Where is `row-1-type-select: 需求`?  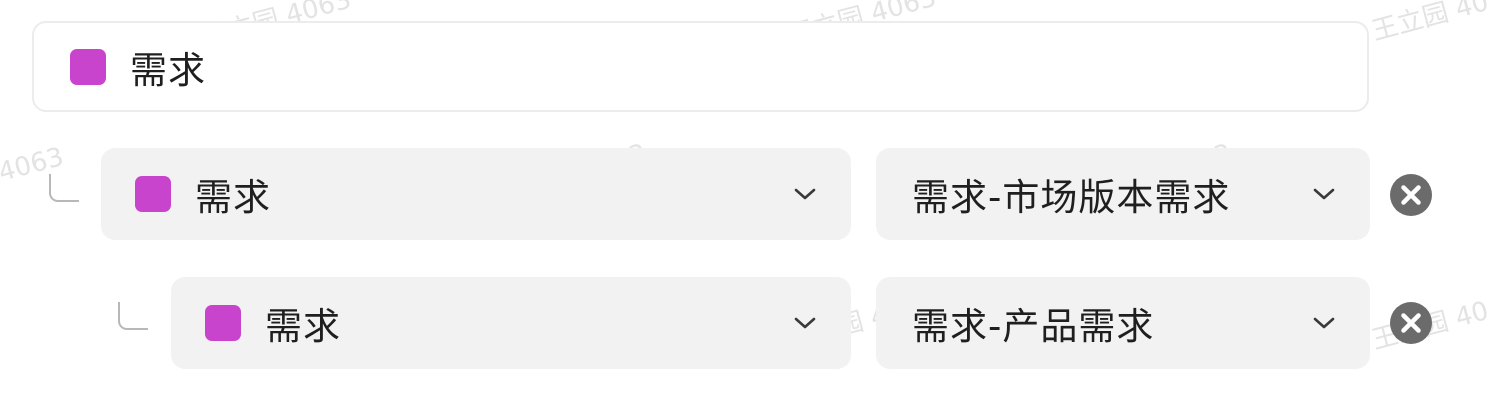
row-1-type-select: 需求 is located at coordinates (476, 194).